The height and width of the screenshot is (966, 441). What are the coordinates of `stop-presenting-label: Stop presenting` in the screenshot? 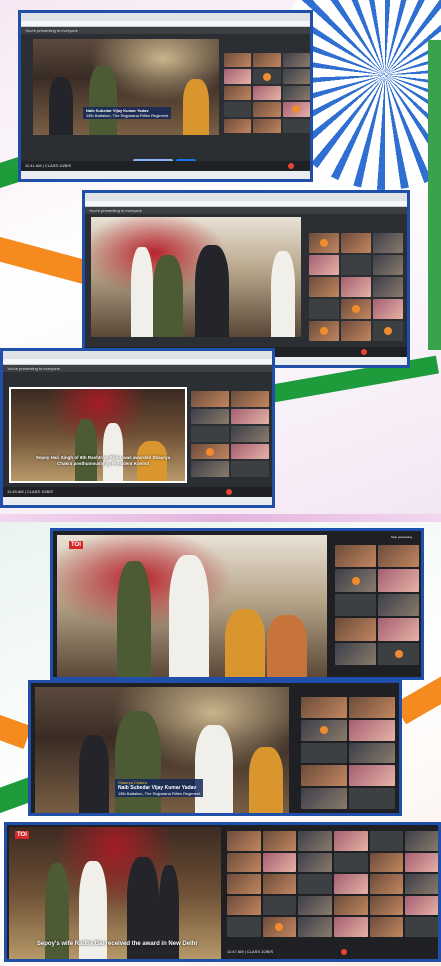 It's located at (401, 537).